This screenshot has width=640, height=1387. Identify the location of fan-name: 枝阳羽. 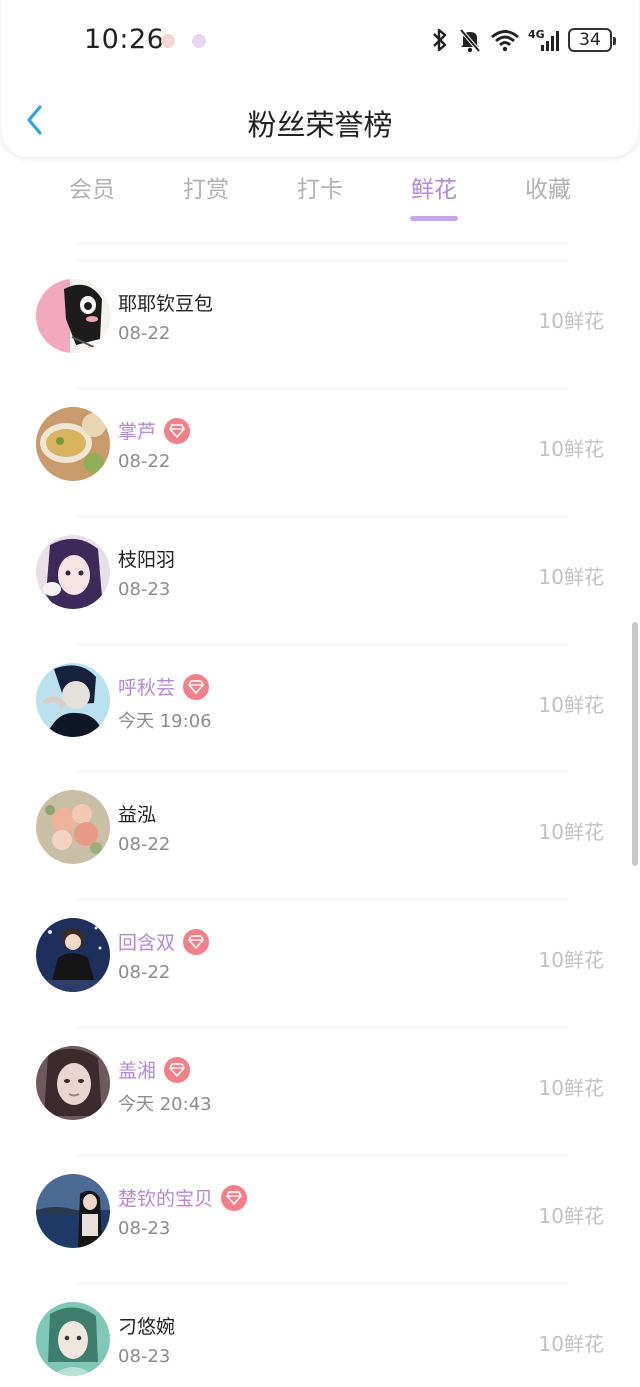
(147, 560).